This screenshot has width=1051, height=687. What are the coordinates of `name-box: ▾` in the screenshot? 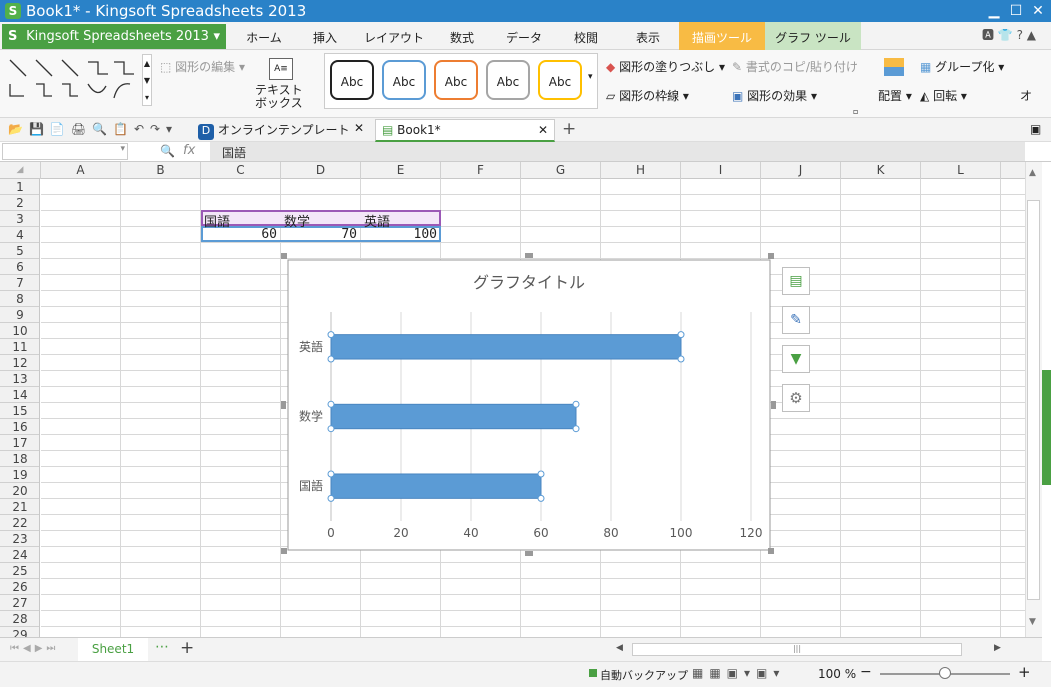 It's located at (65, 151).